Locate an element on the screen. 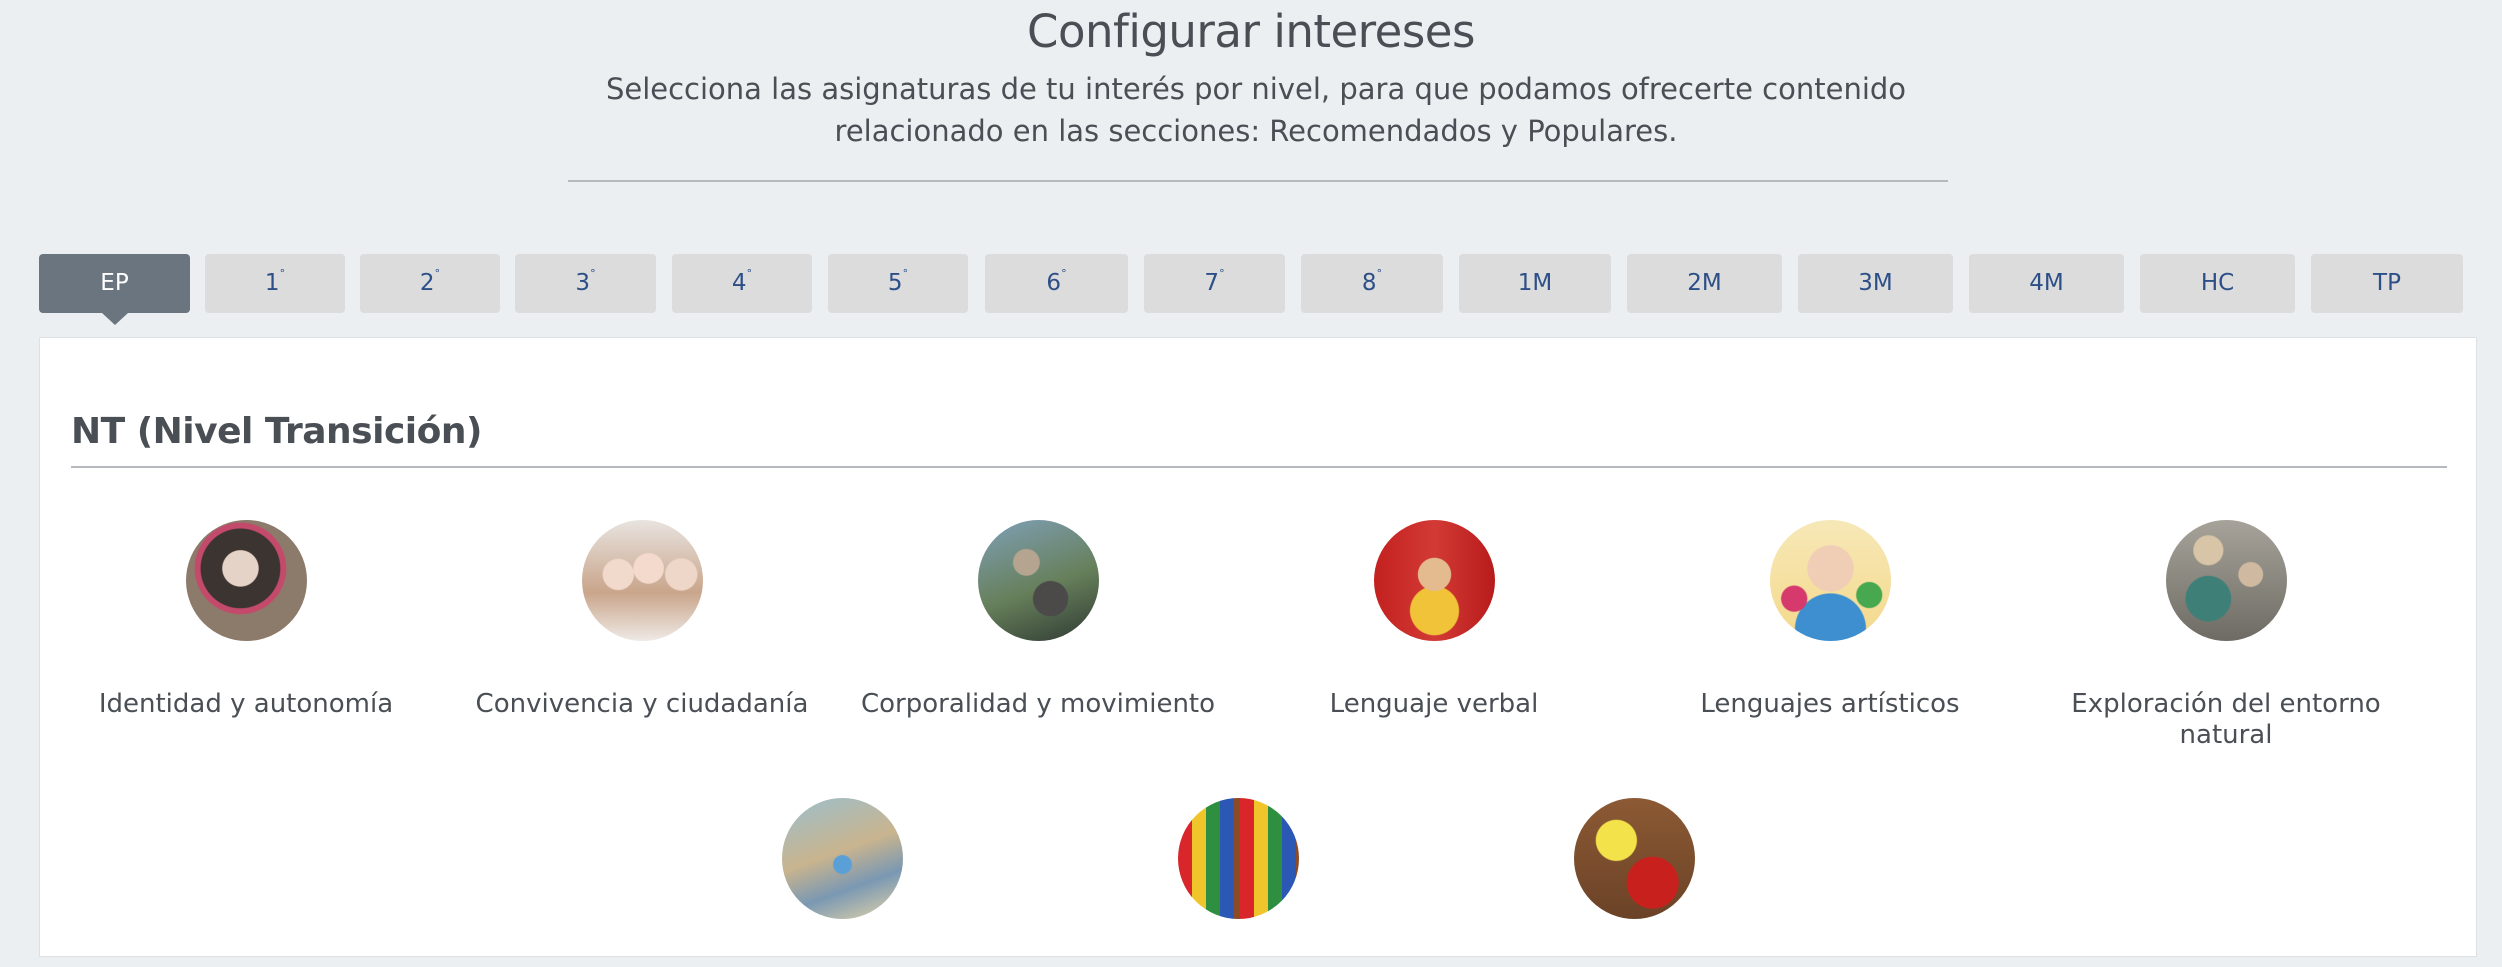 This screenshot has height=967, width=2502. tab-label: TP is located at coordinates (2387, 283).